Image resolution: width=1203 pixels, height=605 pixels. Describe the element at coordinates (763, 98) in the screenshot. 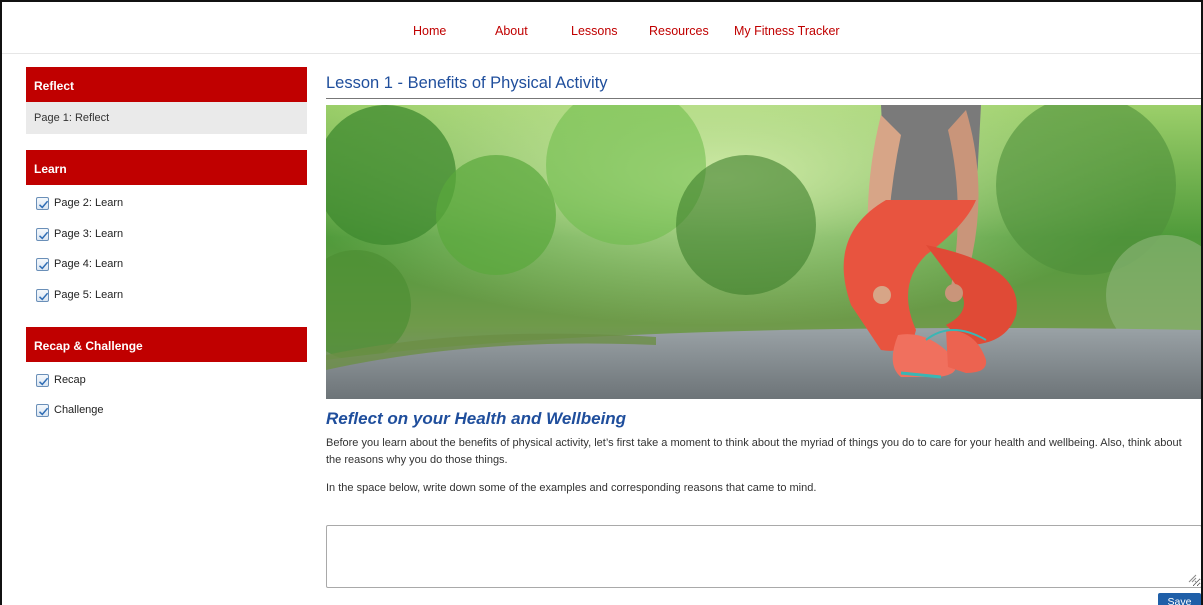

I see `title-divider` at that location.